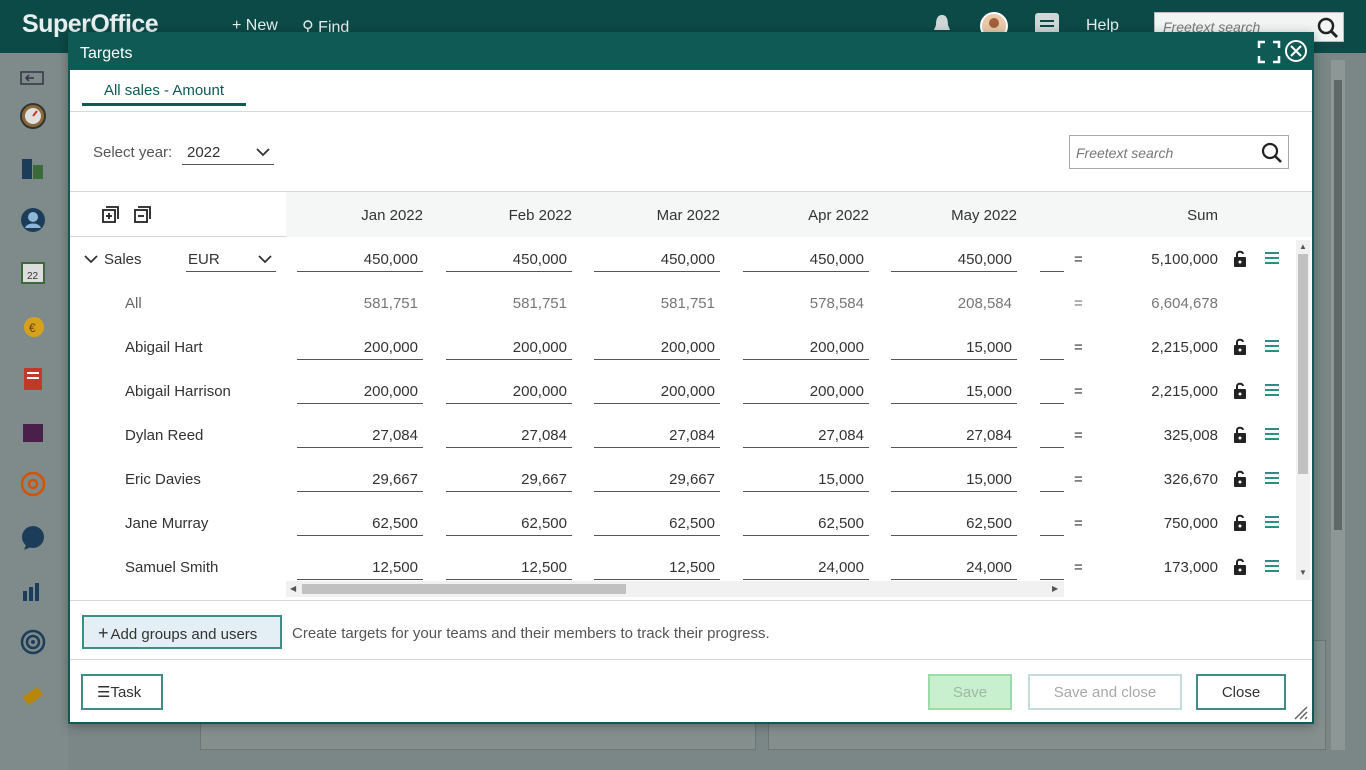 The height and width of the screenshot is (770, 1366). What do you see at coordinates (1303, 364) in the screenshot?
I see `vertical-scroll-thumb` at bounding box center [1303, 364].